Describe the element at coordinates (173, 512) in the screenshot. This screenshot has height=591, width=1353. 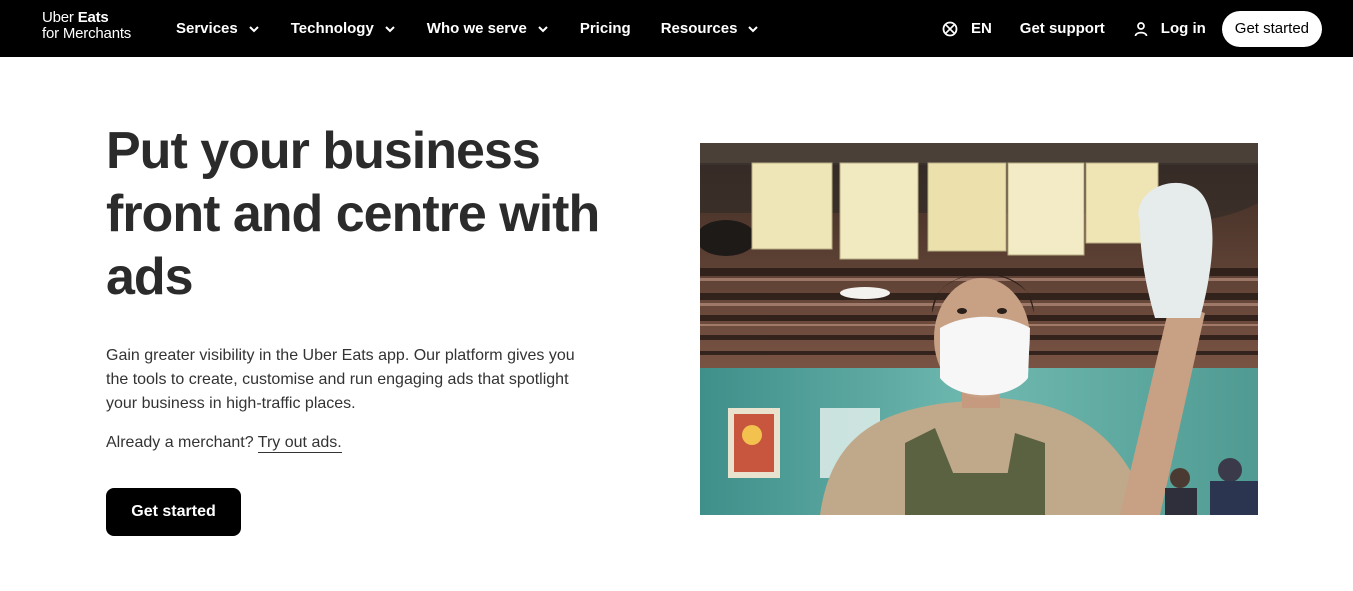
I see `hero-get-started-button: Get started` at that location.